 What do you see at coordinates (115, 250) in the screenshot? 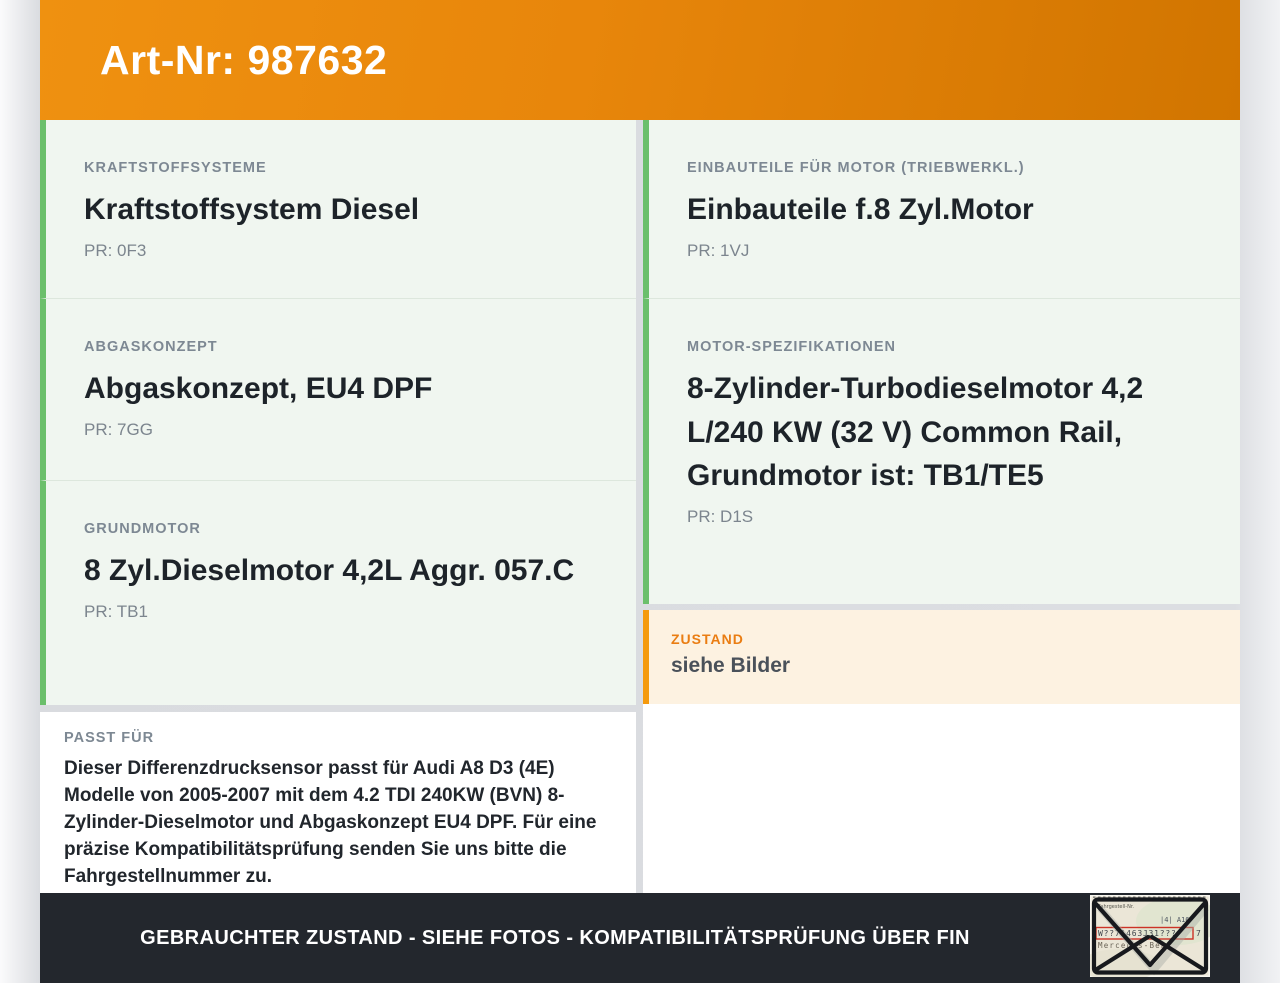
I see `pr-code: PR: 0F3` at bounding box center [115, 250].